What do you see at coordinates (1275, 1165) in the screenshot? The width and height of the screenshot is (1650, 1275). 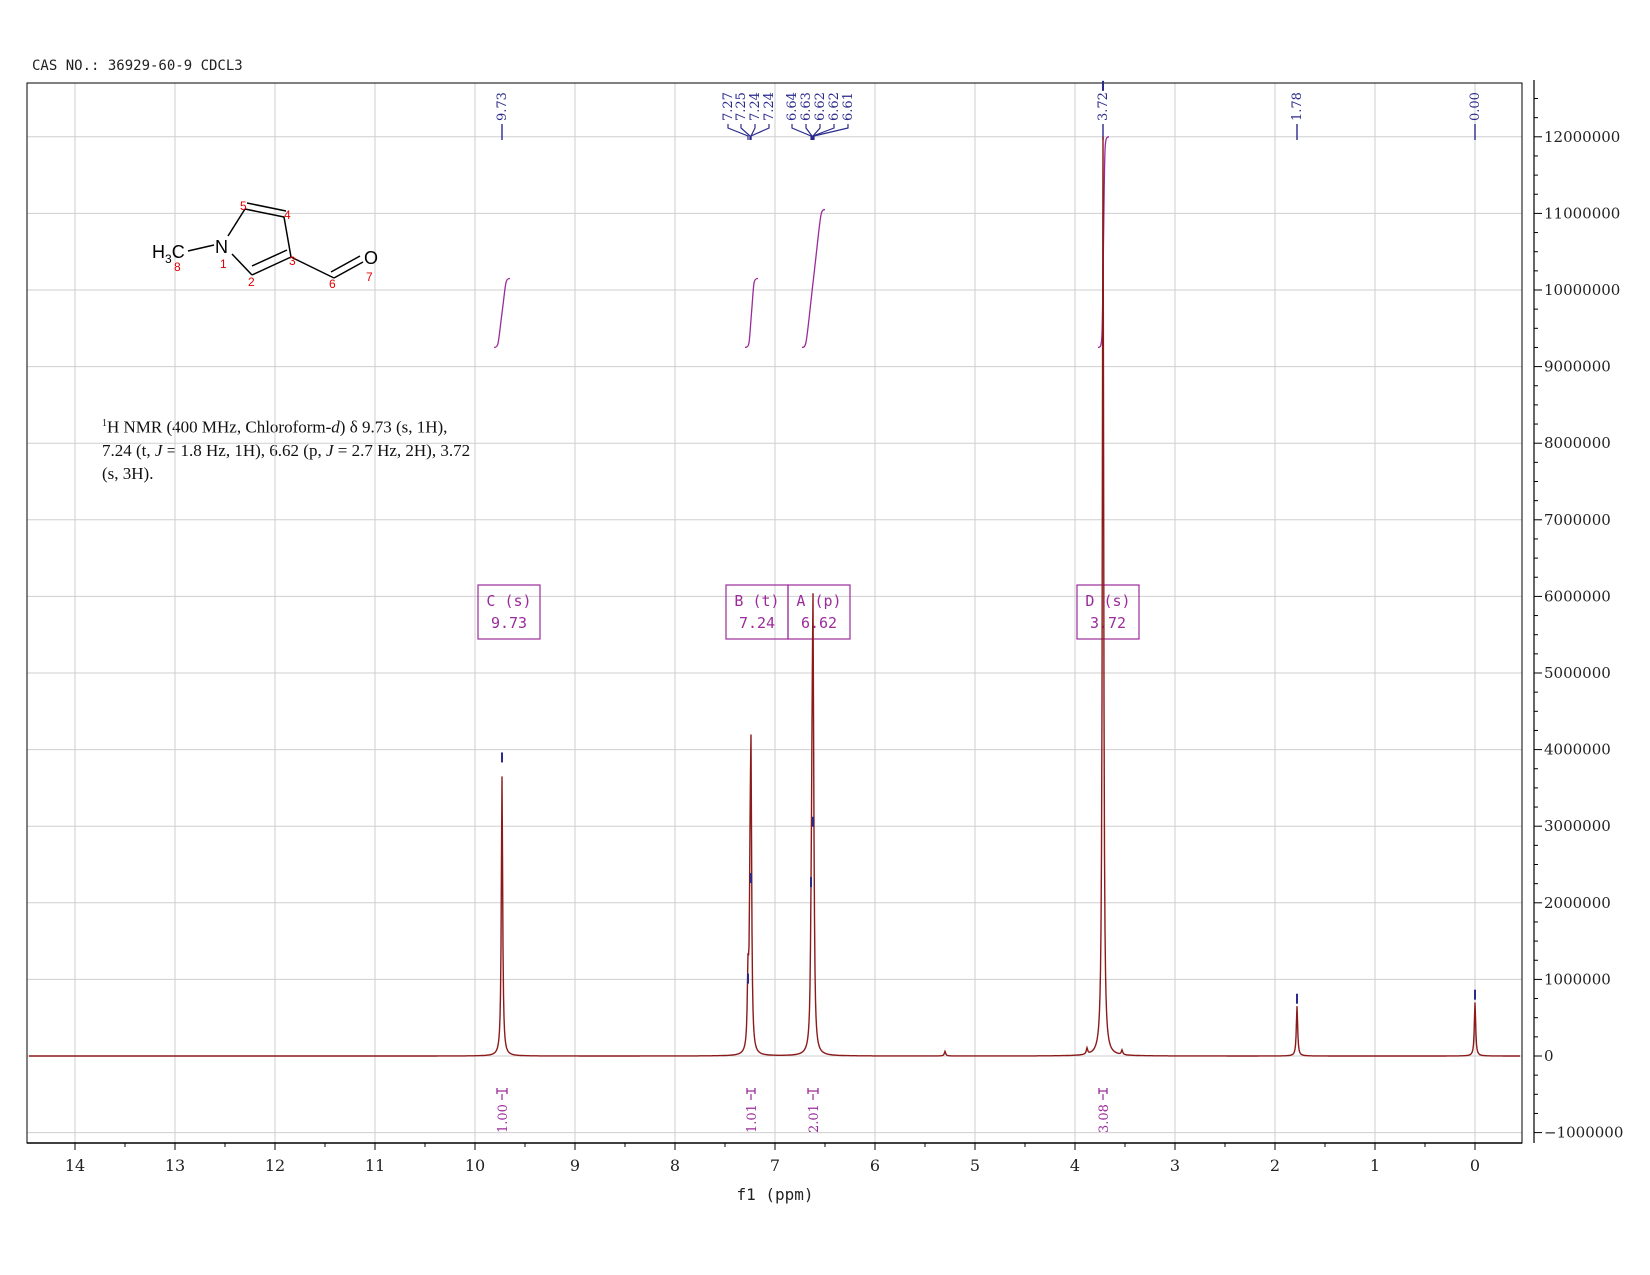 I see `x-tick-label: 2` at bounding box center [1275, 1165].